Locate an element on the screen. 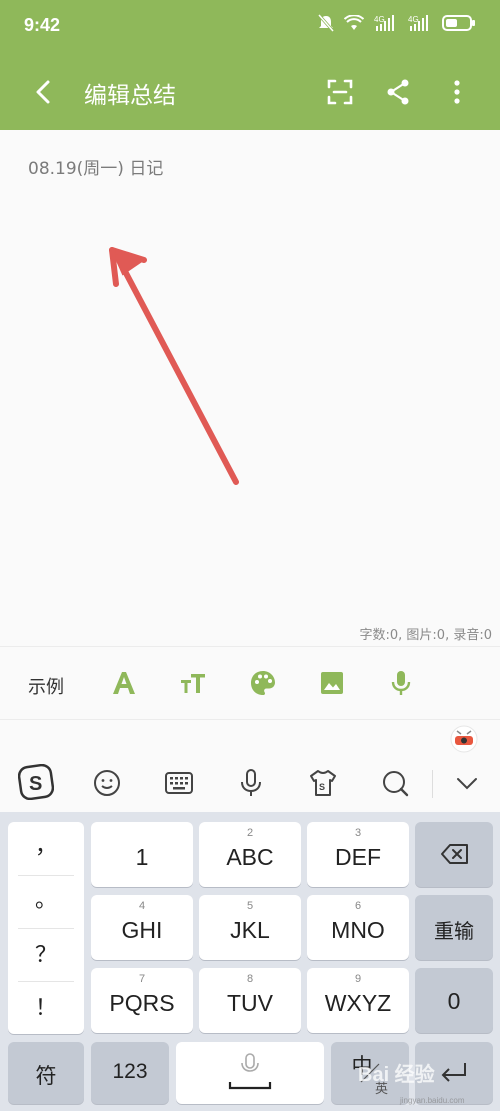 This screenshot has width=500, height=1111. key-abc: 2 ABC is located at coordinates (250, 854).